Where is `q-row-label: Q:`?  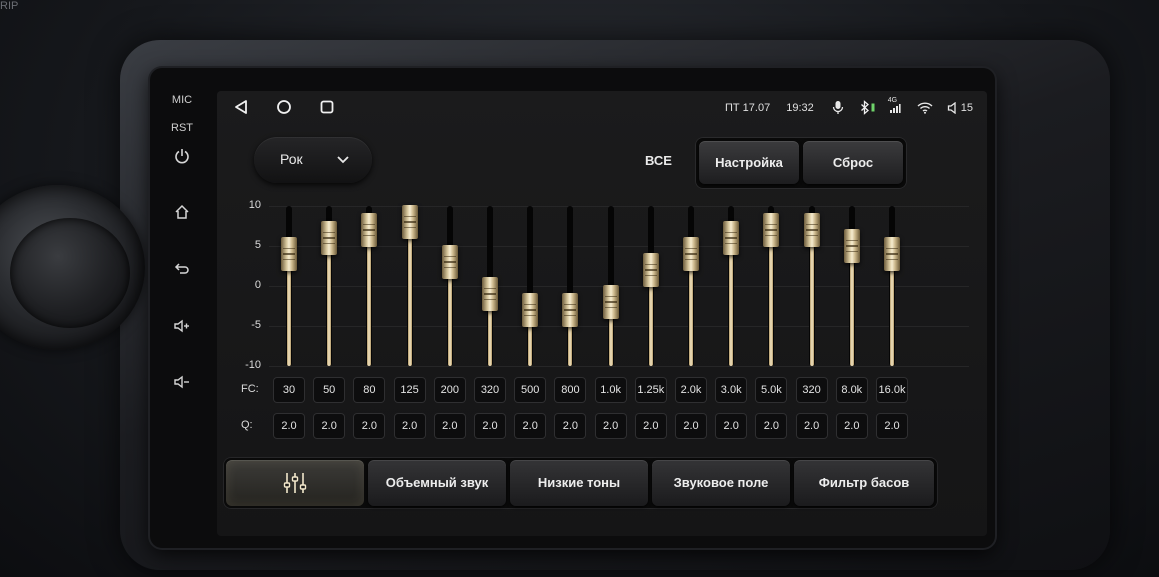 q-row-label: Q: is located at coordinates (247, 425).